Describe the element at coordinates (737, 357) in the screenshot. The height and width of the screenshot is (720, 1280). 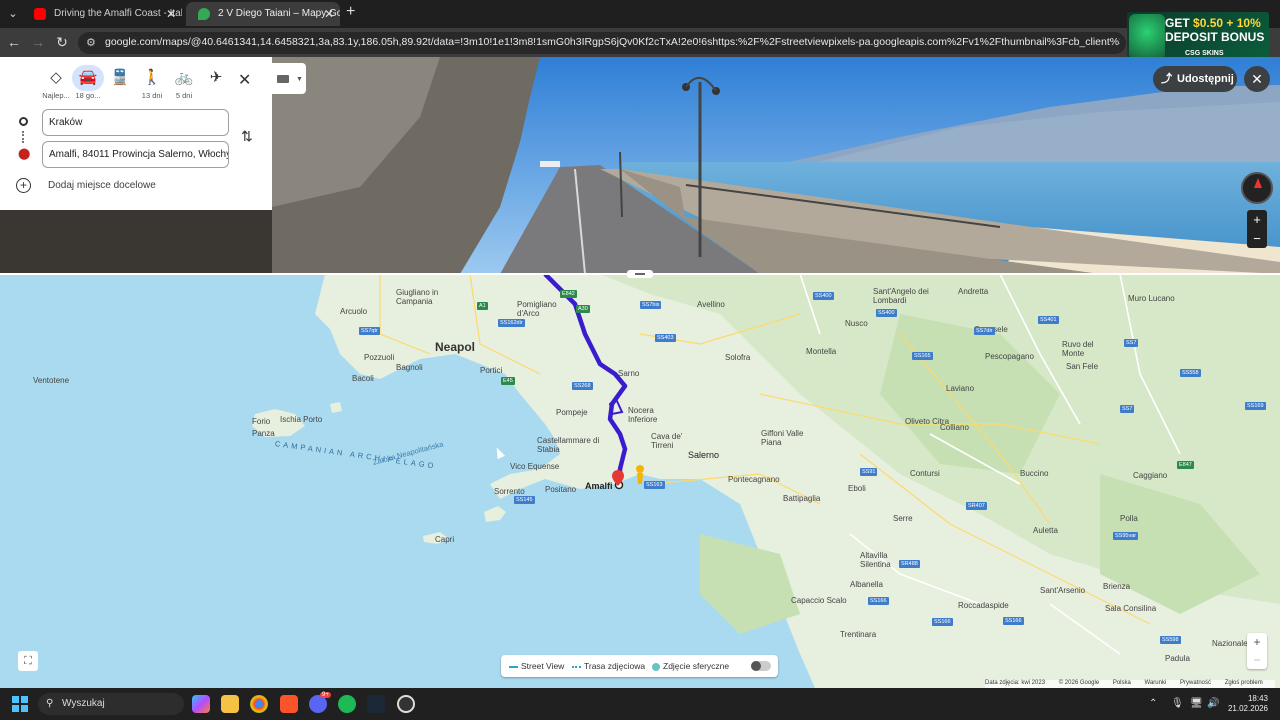
I see `place-solofra: Solofra` at that location.